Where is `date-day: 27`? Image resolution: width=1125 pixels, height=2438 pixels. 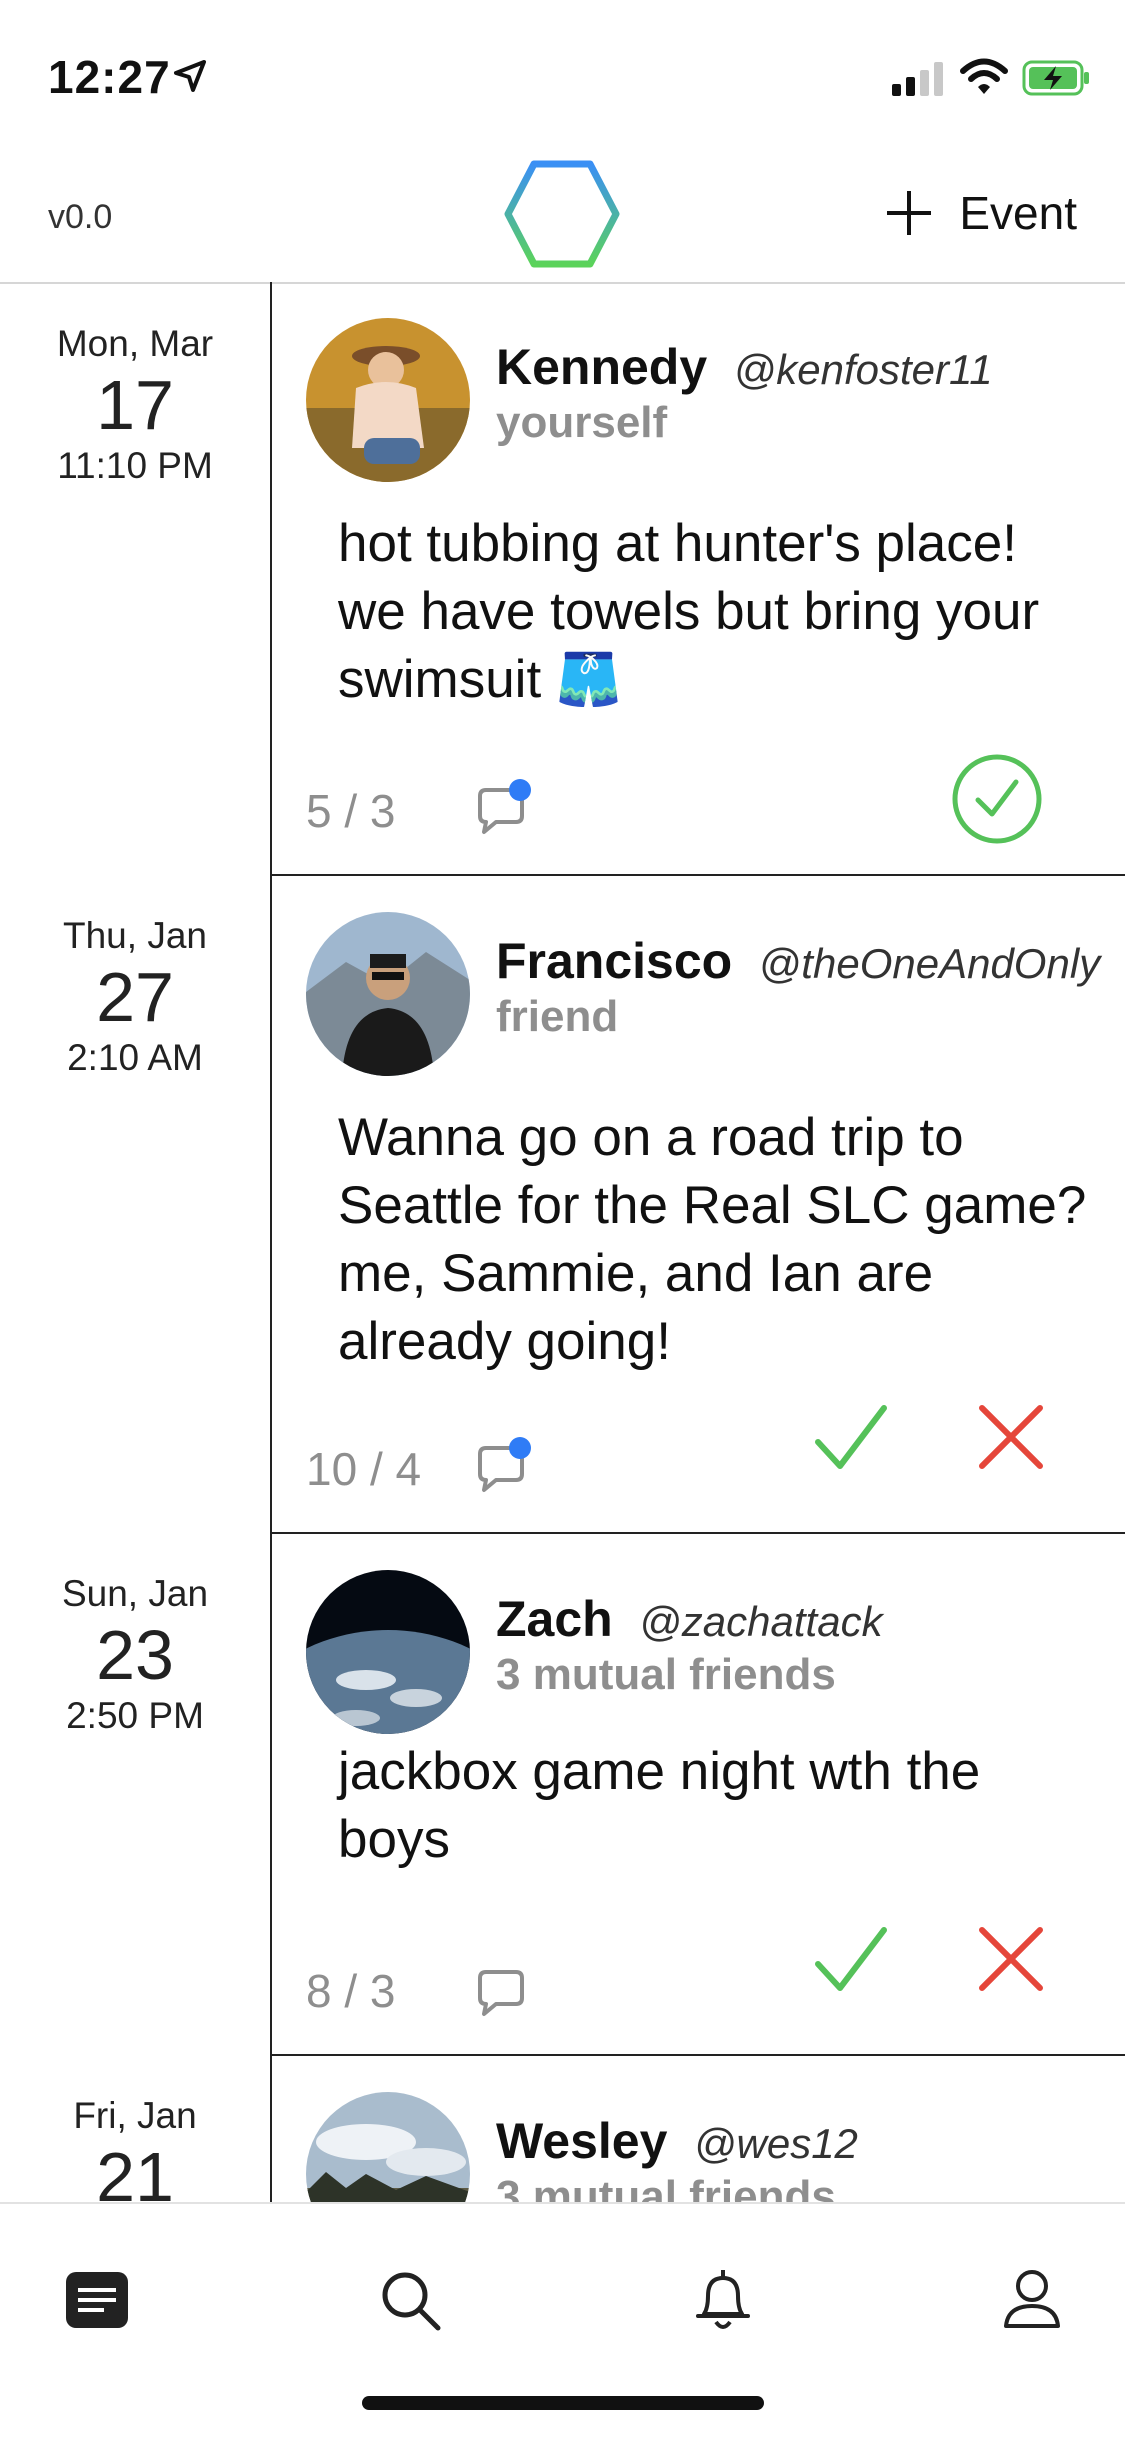 date-day: 27 is located at coordinates (135, 997).